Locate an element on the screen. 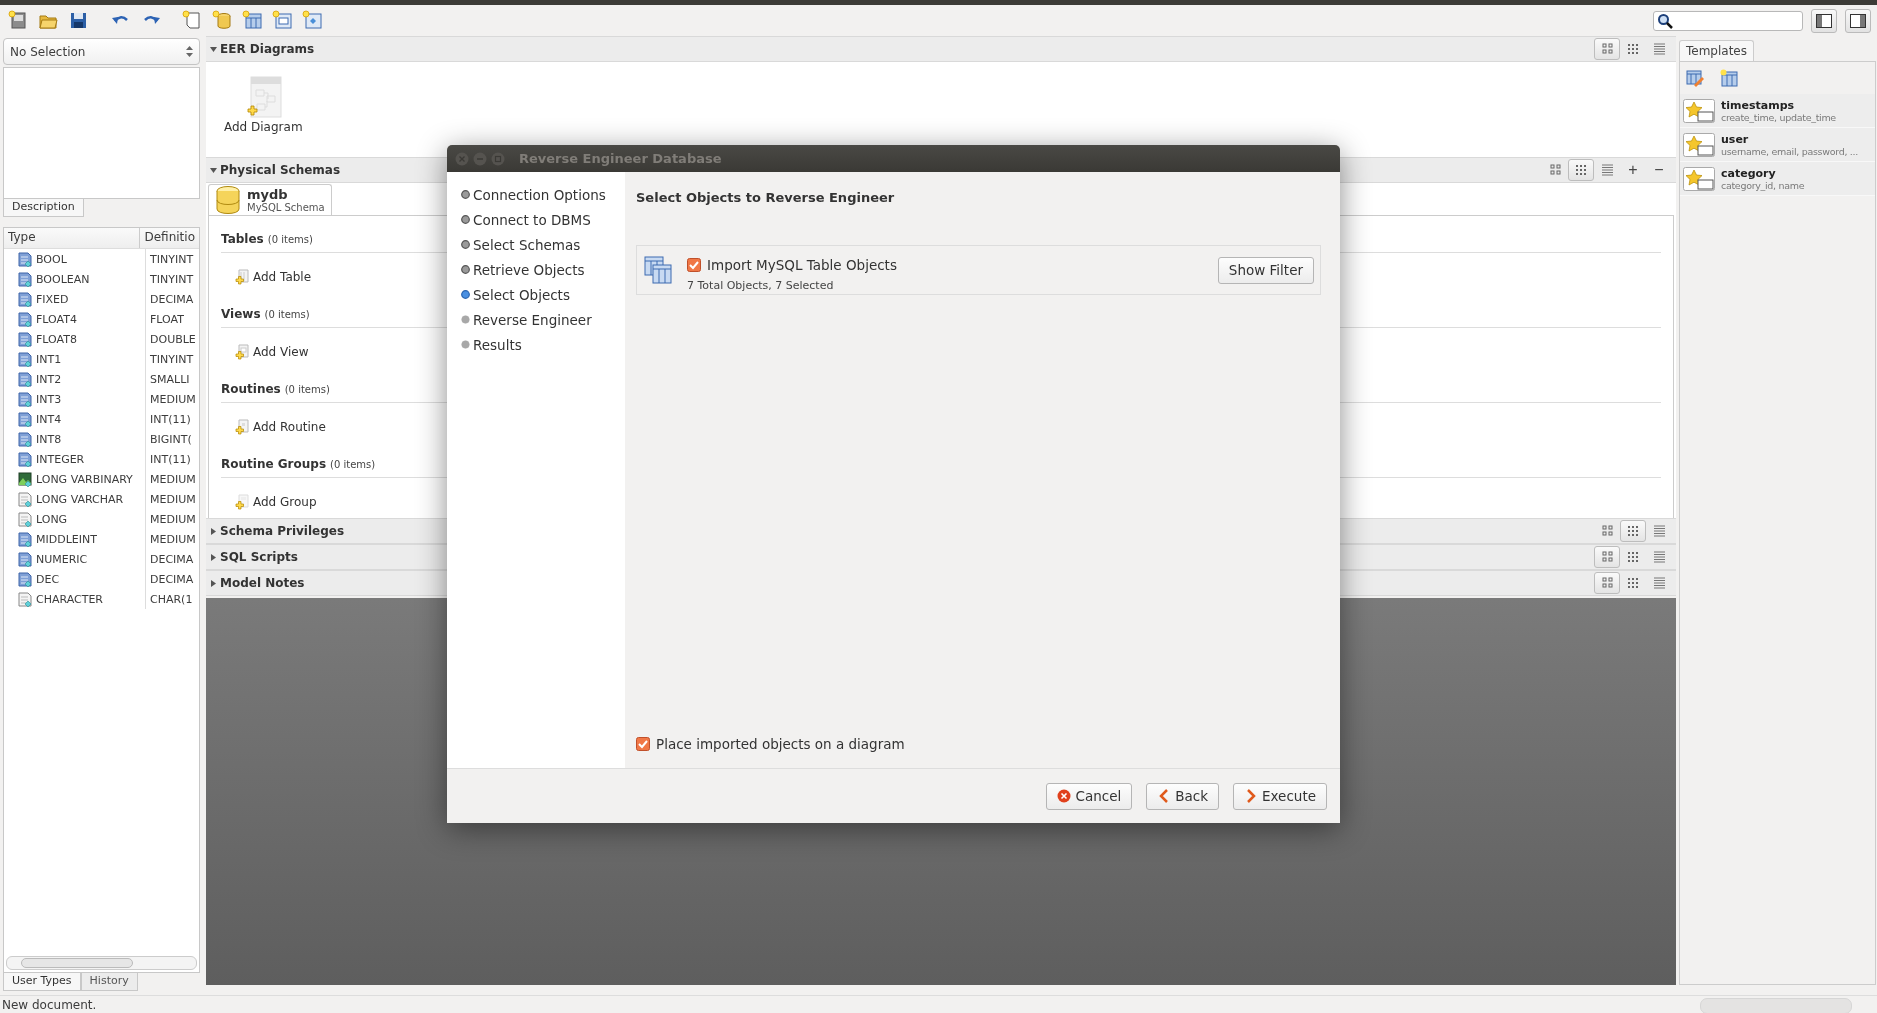 The width and height of the screenshot is (1877, 1013). chevron-right-icon is located at coordinates (1251, 796).